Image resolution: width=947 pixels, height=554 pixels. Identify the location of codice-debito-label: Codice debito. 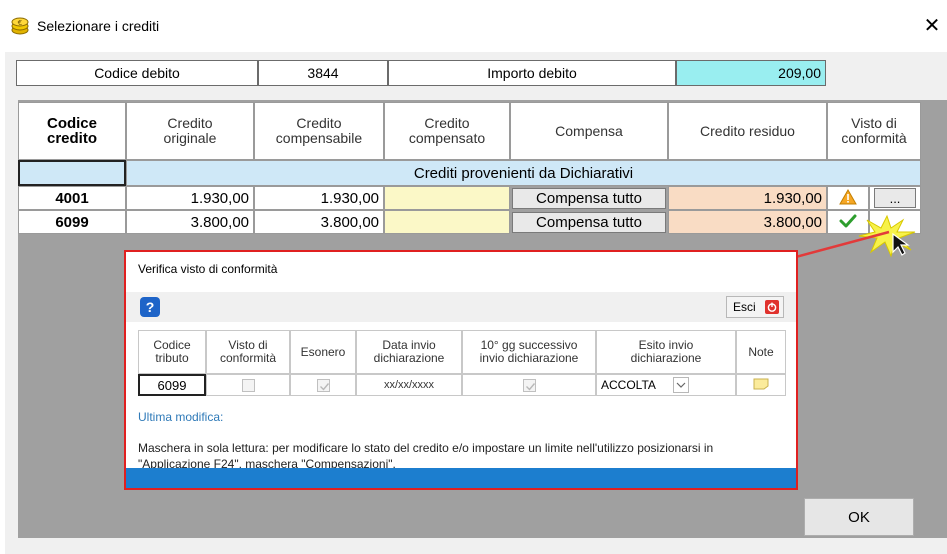
(137, 73).